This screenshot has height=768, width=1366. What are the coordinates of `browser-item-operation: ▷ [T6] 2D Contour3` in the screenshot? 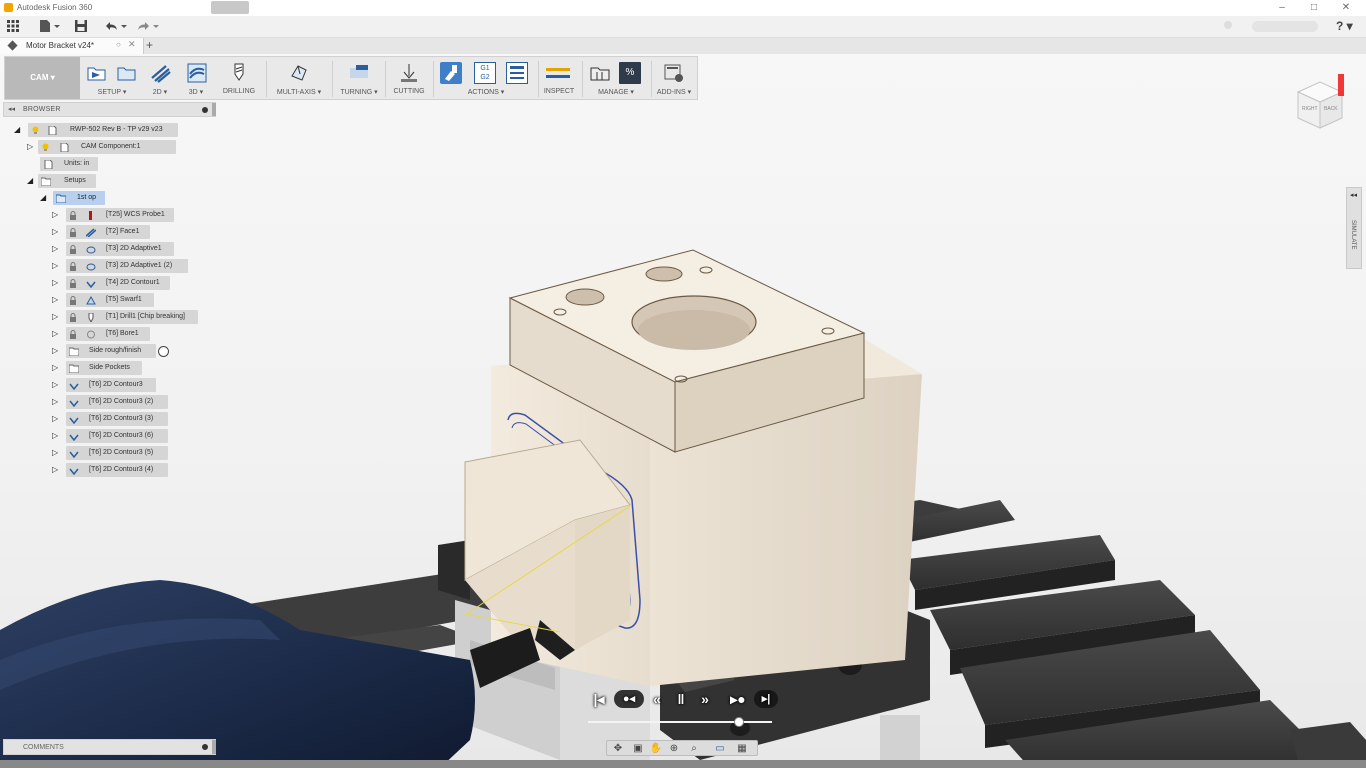 It's located at (112, 385).